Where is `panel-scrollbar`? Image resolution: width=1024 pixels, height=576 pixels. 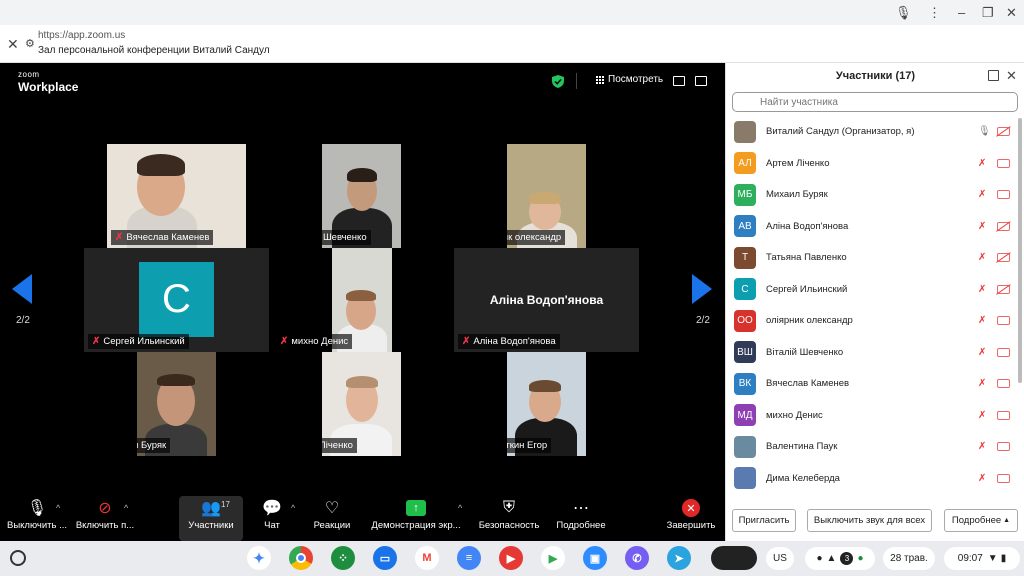
panel-scrollbar is located at coordinates (1020, 250).